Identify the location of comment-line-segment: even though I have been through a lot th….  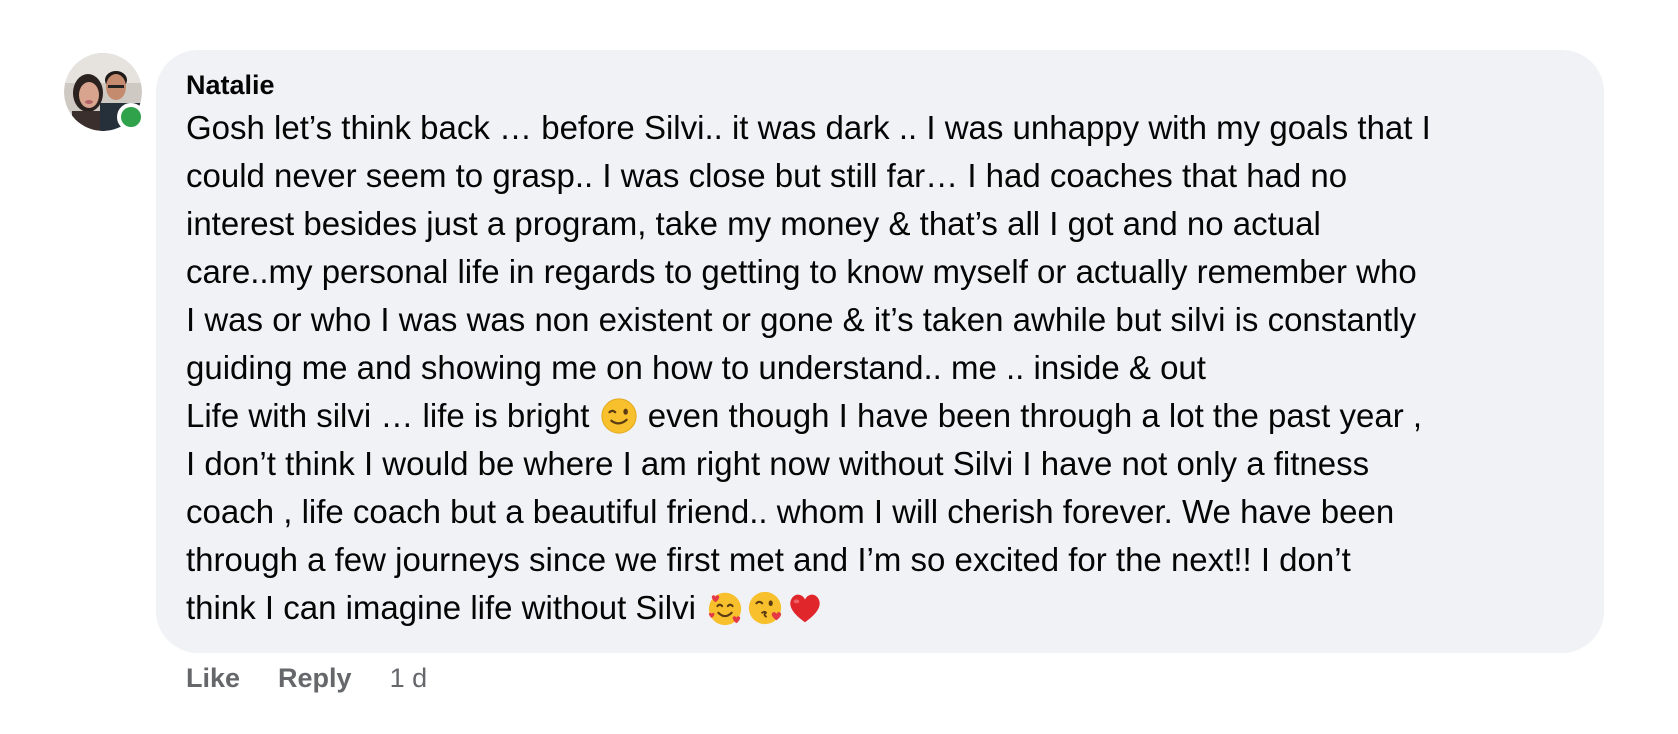
(1030, 415).